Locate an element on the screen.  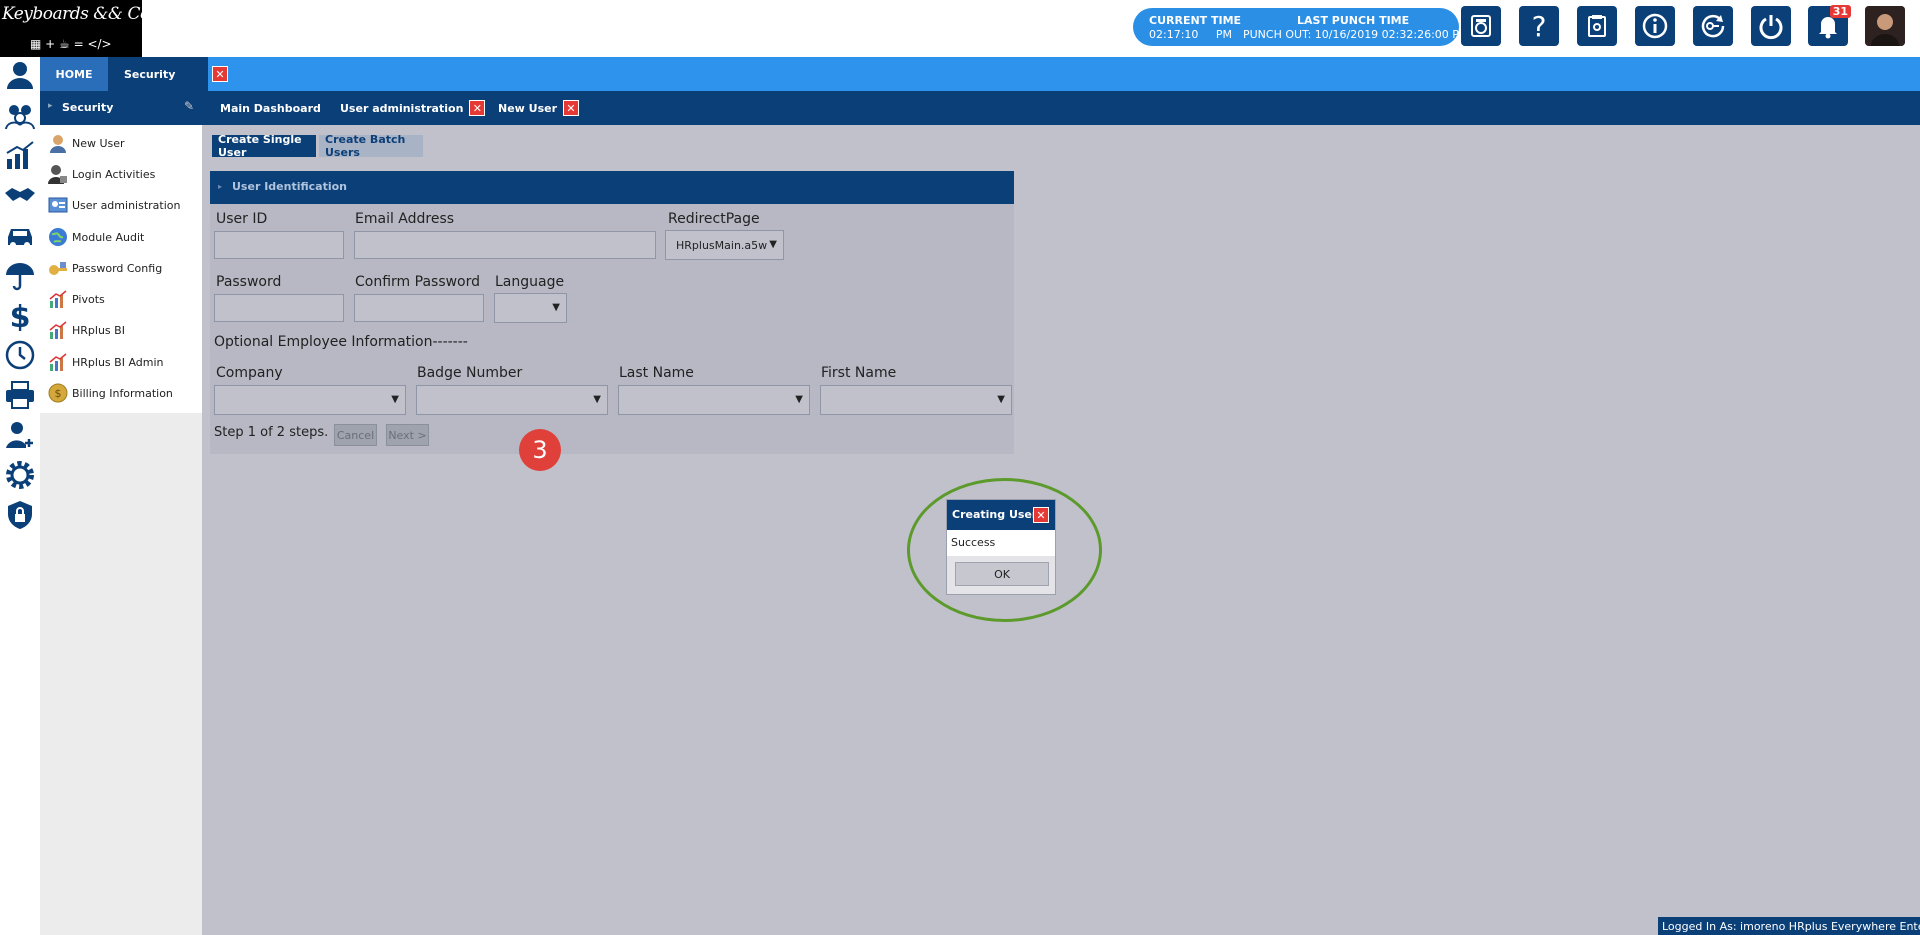
add-person-icon is located at coordinates (19, 435).